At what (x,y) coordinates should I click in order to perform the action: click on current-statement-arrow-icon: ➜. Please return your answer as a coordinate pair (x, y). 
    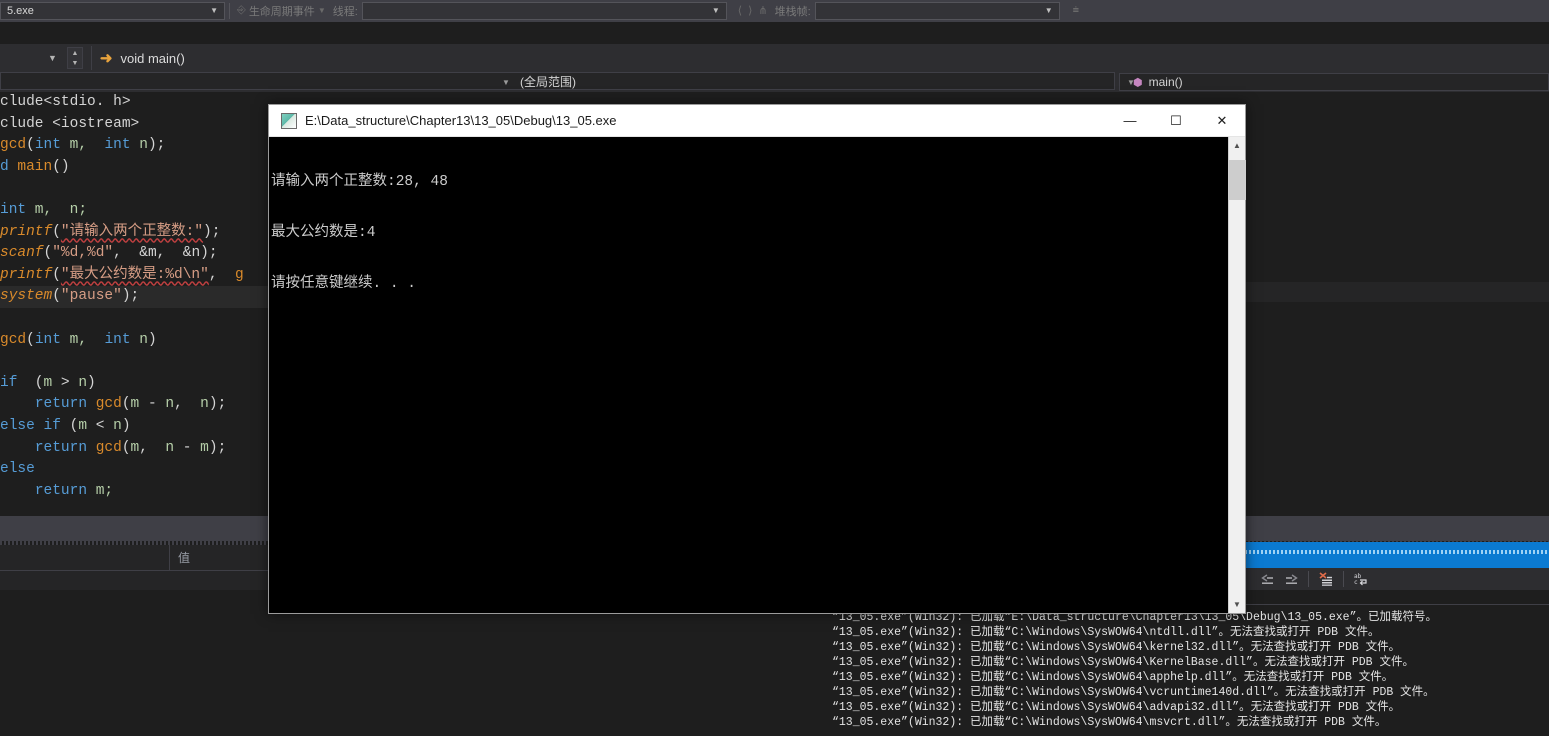
    Looking at the image, I should click on (106, 58).